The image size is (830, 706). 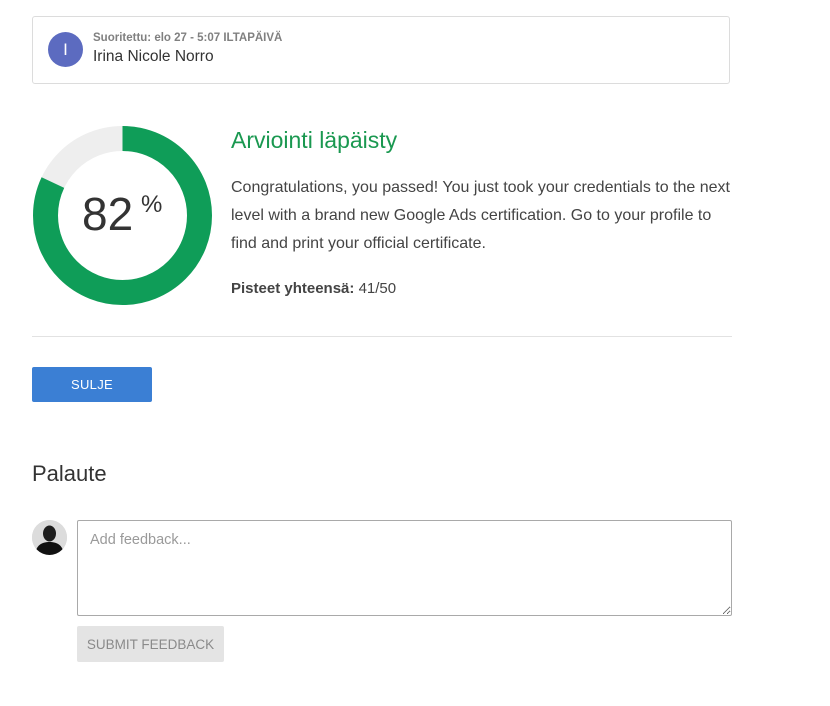 I want to click on score-ring: 82 %, so click(x=122, y=215).